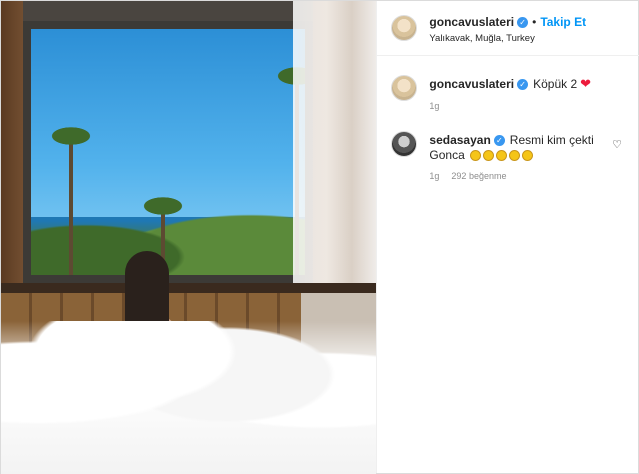 The height and width of the screenshot is (474, 639). What do you see at coordinates (478, 176) in the screenshot?
I see `comment-likes: 292 beğenme` at bounding box center [478, 176].